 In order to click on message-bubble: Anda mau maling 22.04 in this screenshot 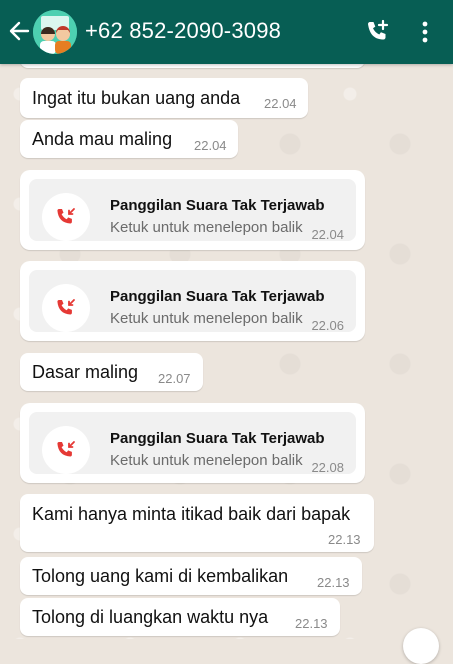, I will do `click(129, 139)`.